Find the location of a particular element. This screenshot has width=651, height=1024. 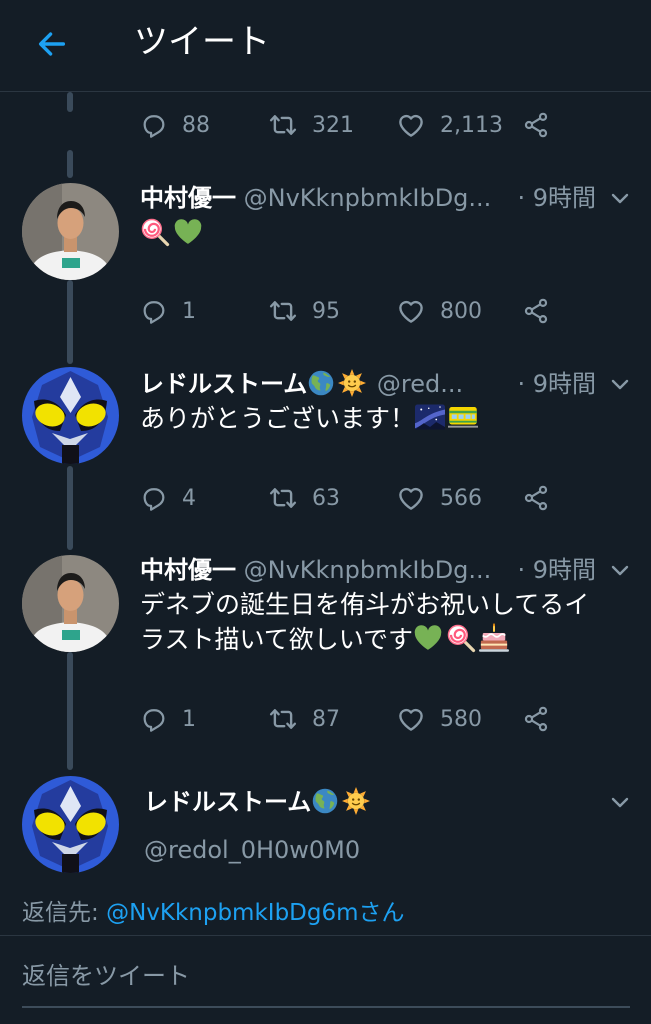

retweet-button: 87 is located at coordinates (304, 719).